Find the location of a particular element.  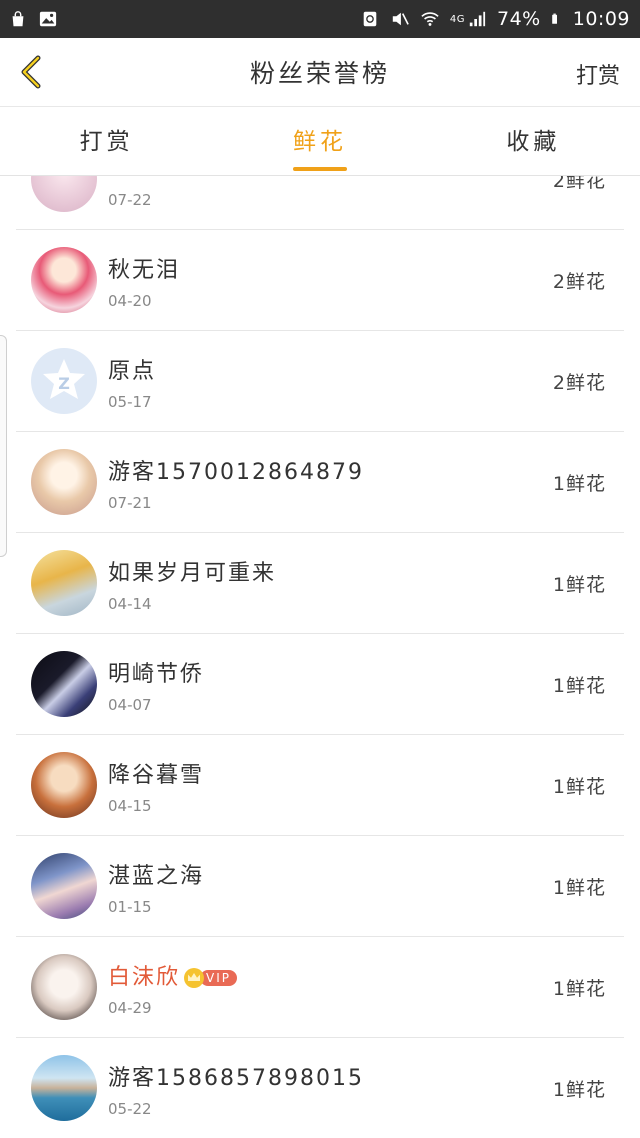

back-arrow-icon is located at coordinates (32, 72).